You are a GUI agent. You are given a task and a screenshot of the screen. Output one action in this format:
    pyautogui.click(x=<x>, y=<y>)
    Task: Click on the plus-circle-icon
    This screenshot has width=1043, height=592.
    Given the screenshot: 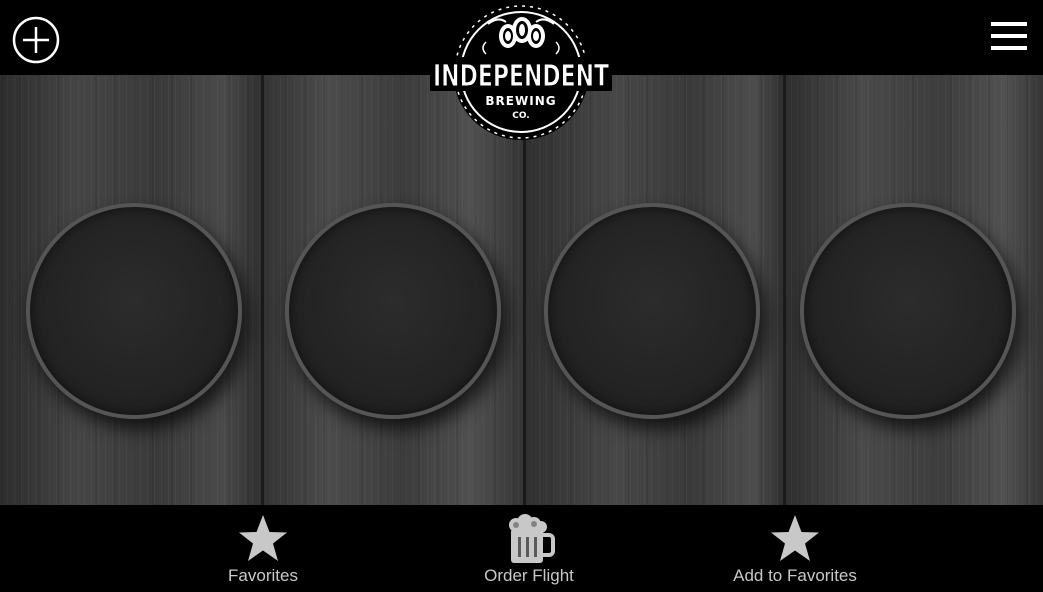 What is the action you would take?
    pyautogui.click(x=36, y=40)
    